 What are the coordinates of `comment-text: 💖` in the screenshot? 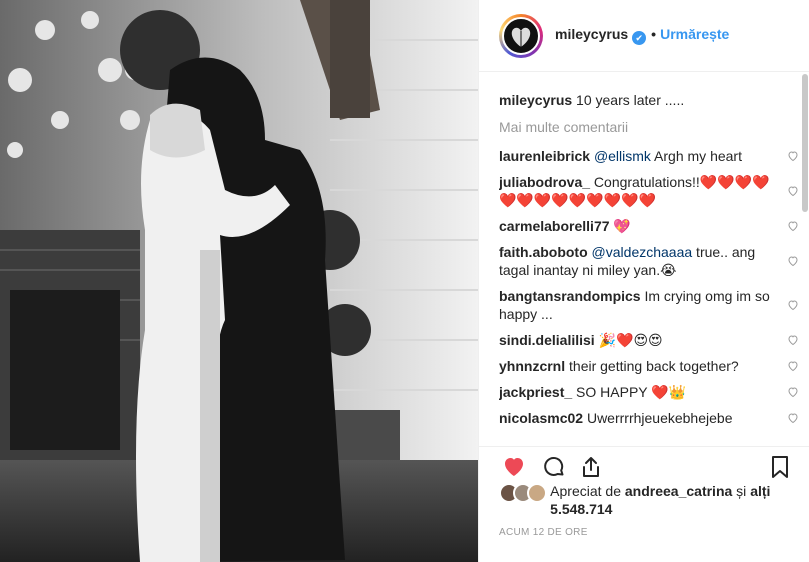 It's located at (620, 226).